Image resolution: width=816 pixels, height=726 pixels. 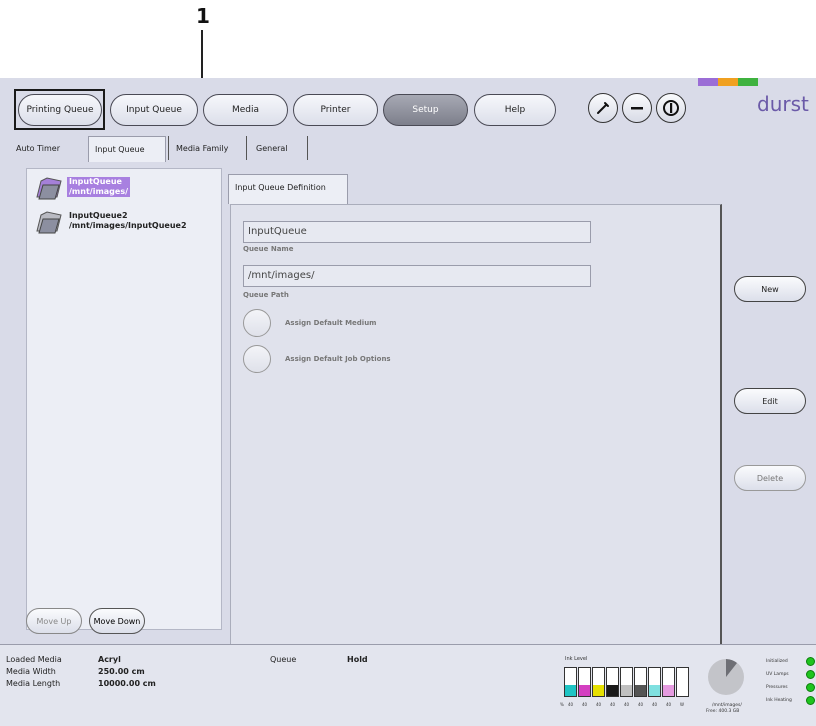 I want to click on queue-name: InputQueue2, so click(x=98, y=215).